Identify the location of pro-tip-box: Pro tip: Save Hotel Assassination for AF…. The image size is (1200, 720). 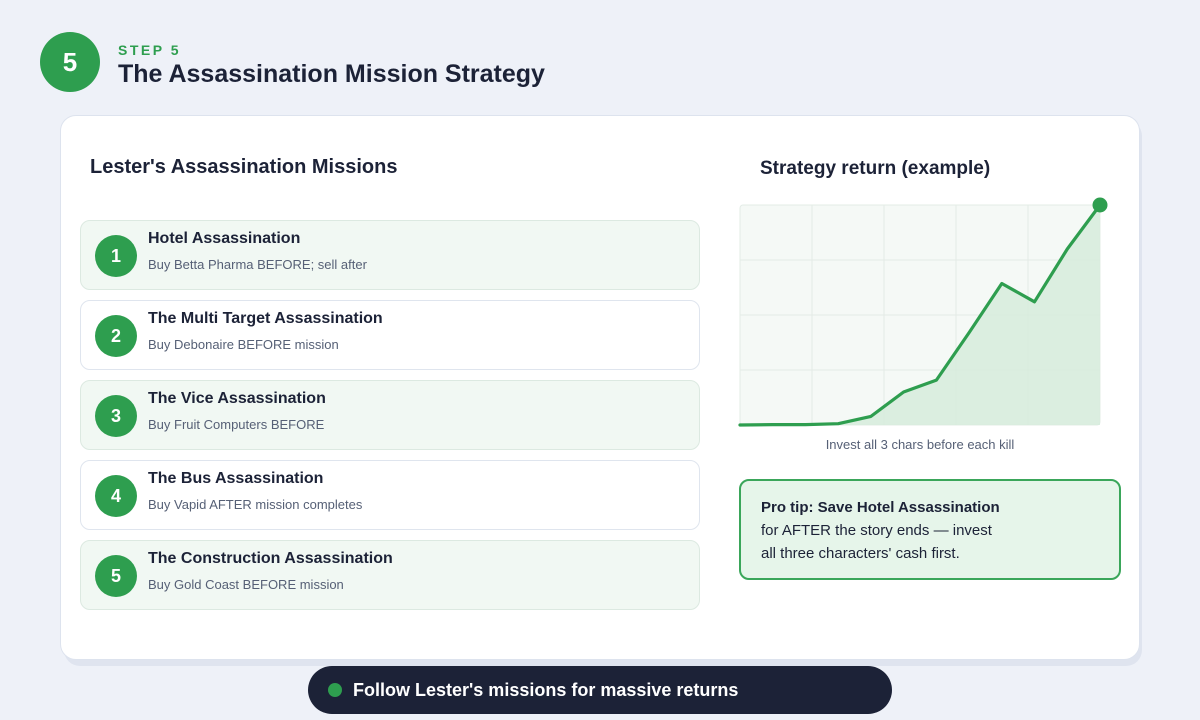
(930, 529).